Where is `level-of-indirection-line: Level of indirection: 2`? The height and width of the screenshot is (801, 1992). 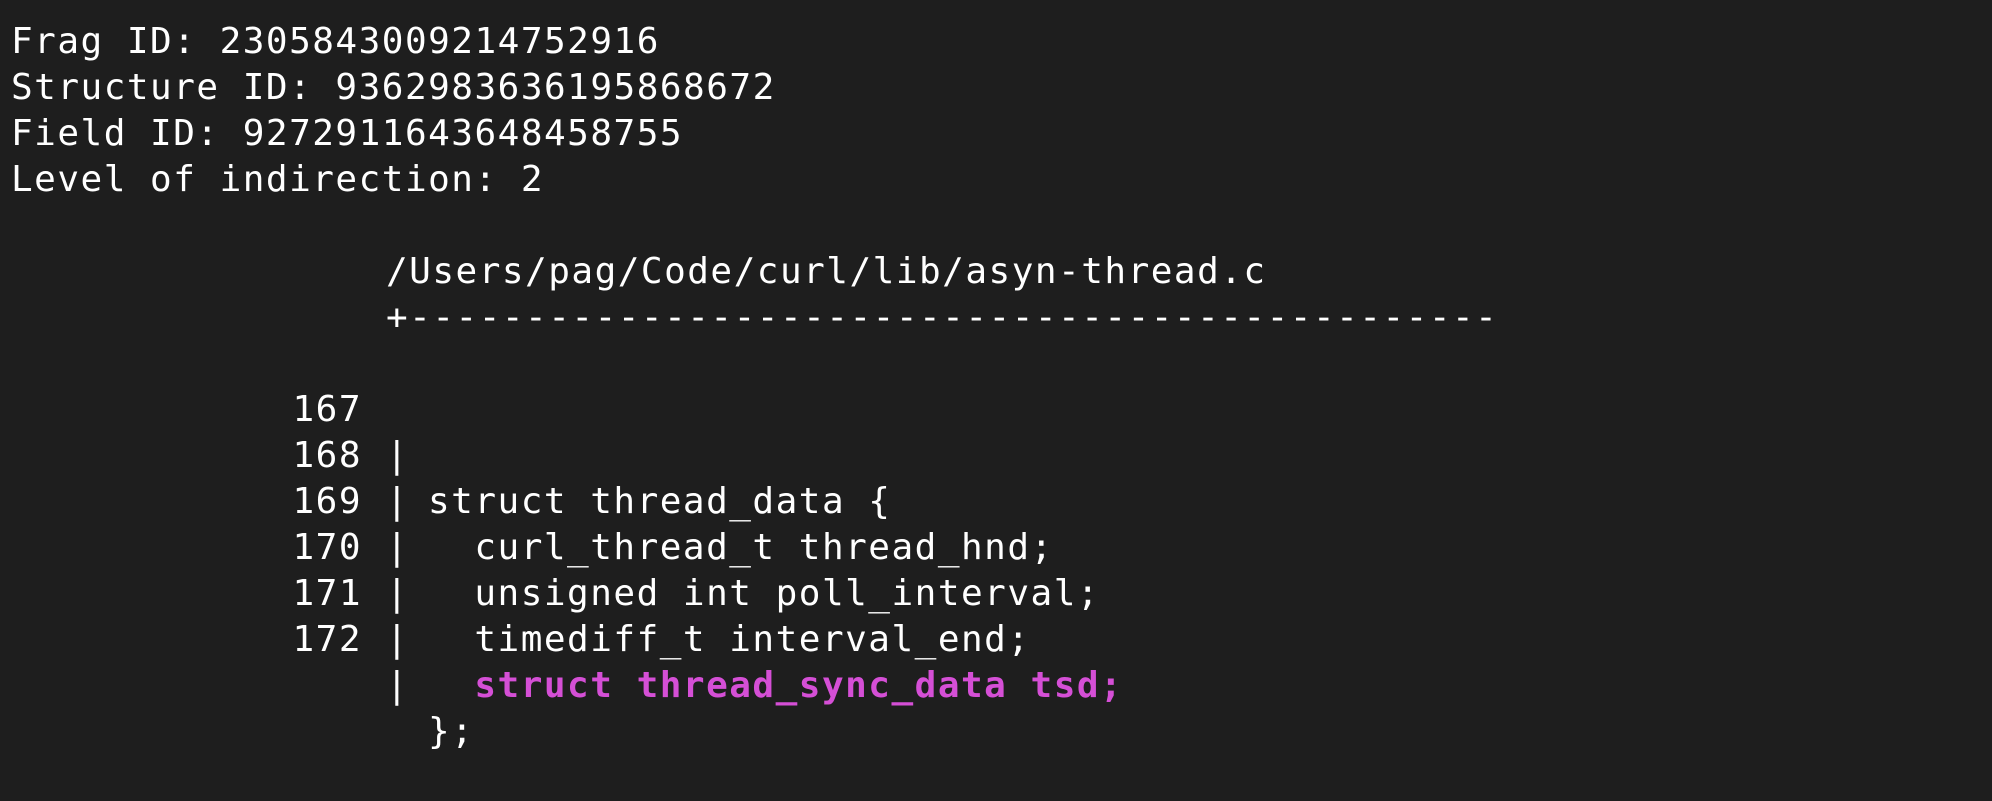 level-of-indirection-line: Level of indirection: 2 is located at coordinates (277, 179).